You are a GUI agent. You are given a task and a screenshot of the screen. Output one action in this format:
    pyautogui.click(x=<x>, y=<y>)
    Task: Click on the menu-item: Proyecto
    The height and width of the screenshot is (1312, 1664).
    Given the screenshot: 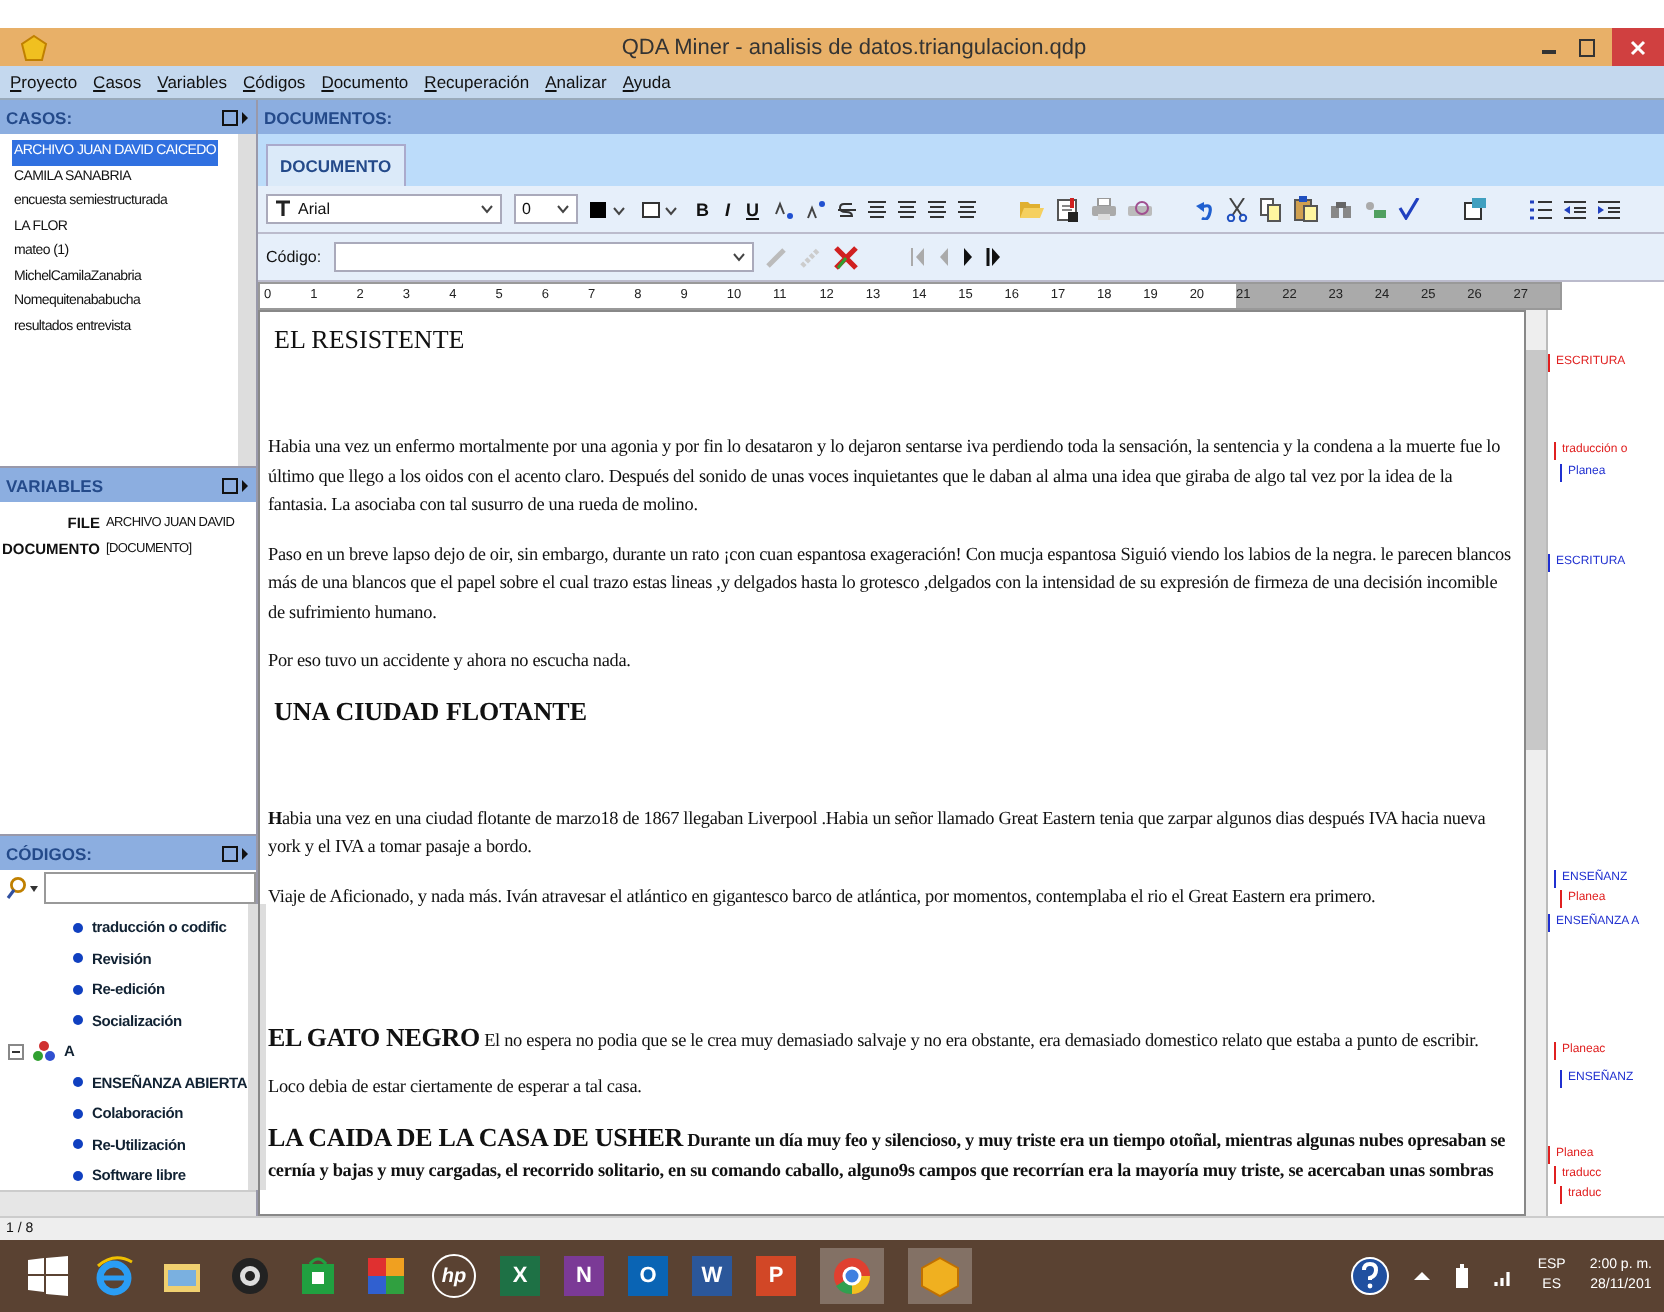 What is the action you would take?
    pyautogui.click(x=44, y=82)
    